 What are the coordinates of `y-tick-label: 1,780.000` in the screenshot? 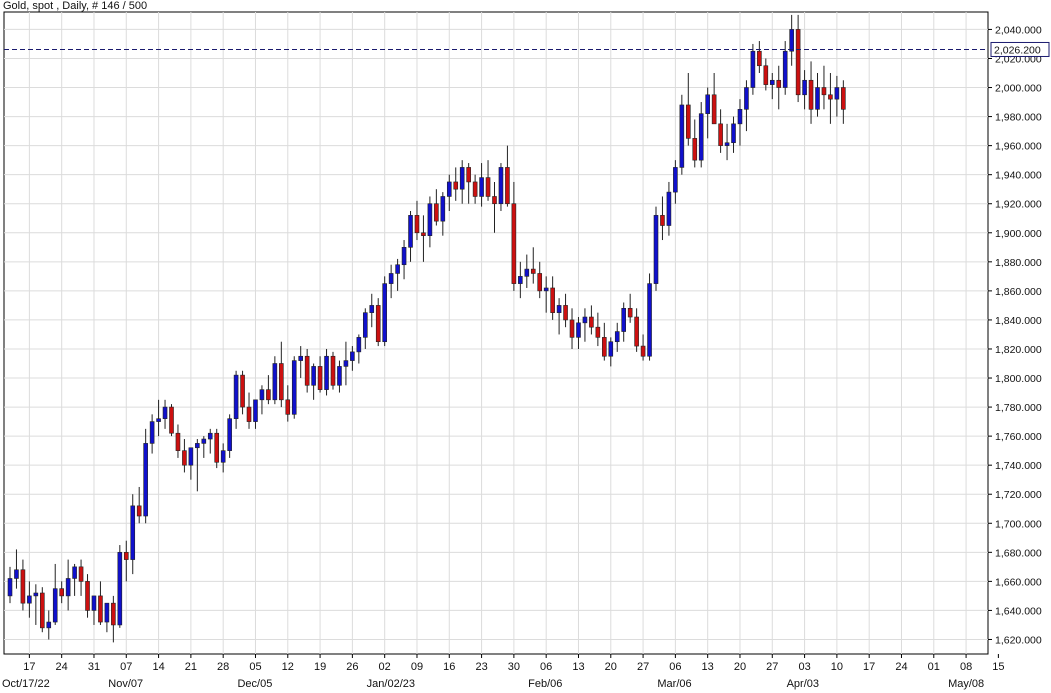 It's located at (1018, 408).